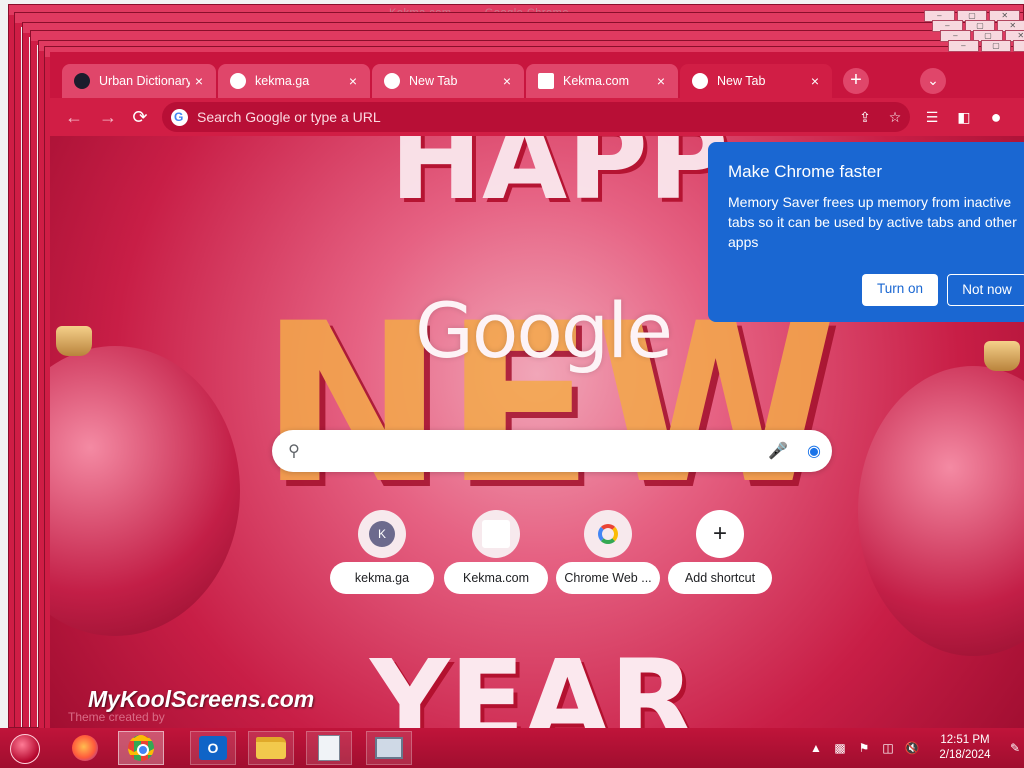 The height and width of the screenshot is (768, 1024). Describe the element at coordinates (596, 81) in the screenshot. I see `tab-label: Kekma.com` at that location.